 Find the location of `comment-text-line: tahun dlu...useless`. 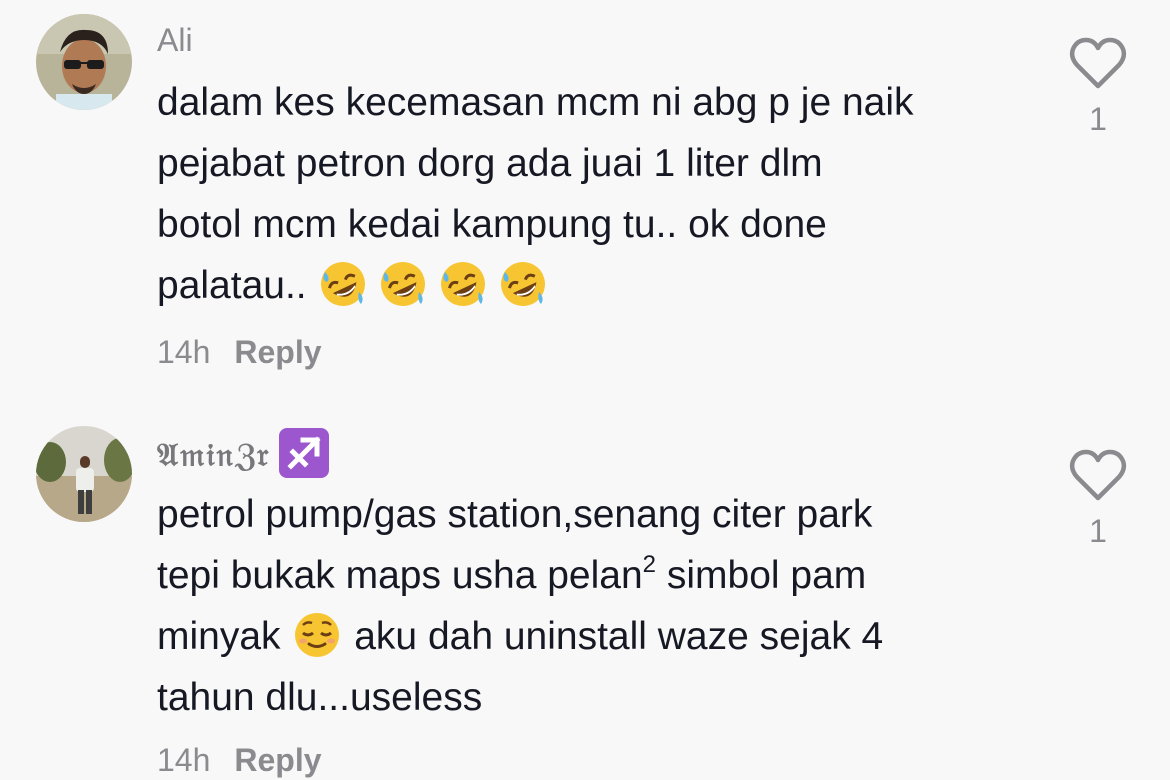

comment-text-line: tahun dlu...useless is located at coordinates (320, 697).